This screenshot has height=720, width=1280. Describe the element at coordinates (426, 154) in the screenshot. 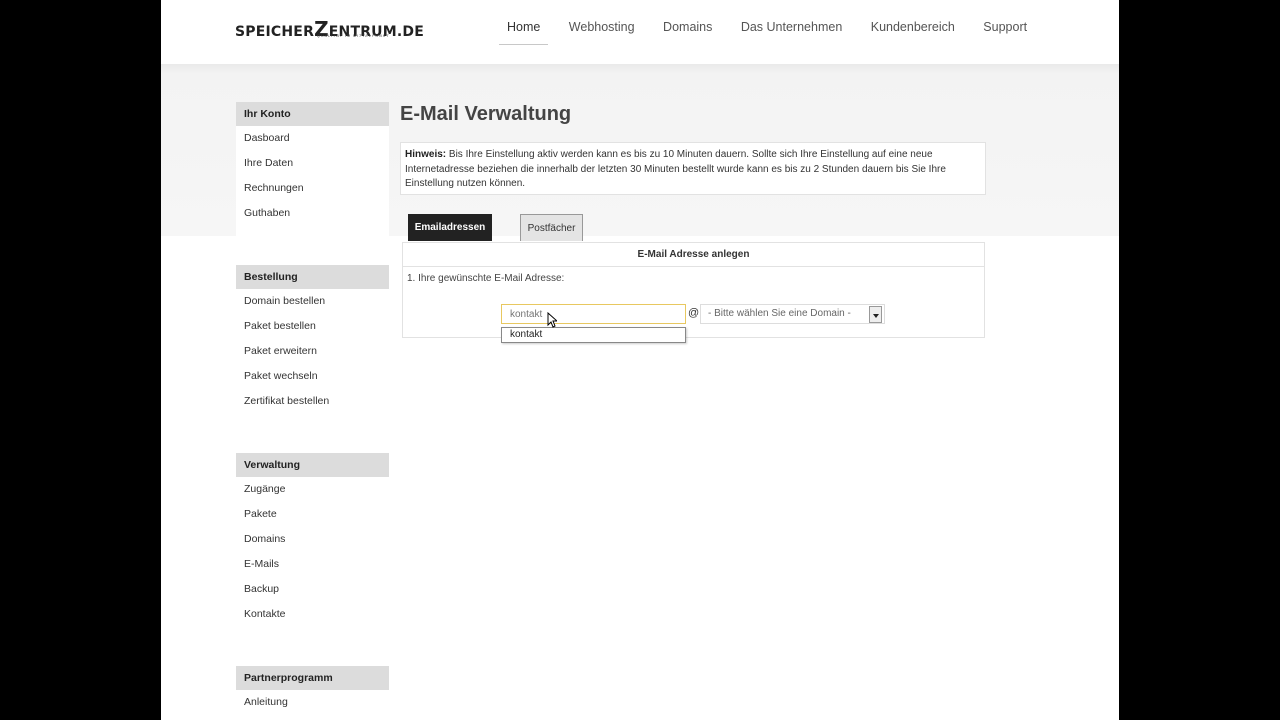

I see `hint-label: Hinweis:` at that location.